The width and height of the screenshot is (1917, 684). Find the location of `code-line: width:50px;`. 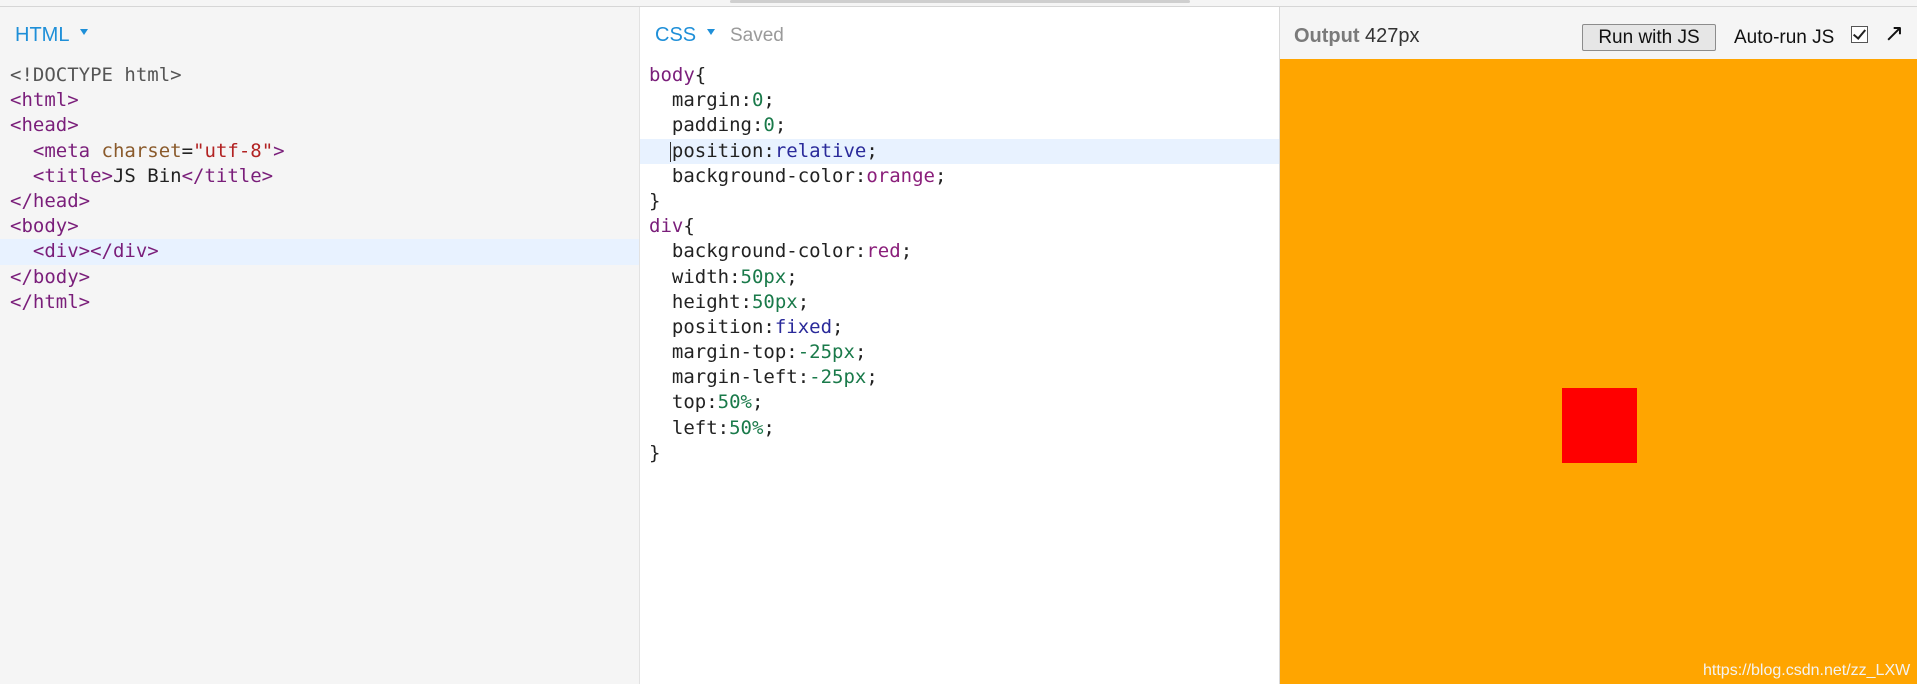

code-line: width:50px; is located at coordinates (959, 277).